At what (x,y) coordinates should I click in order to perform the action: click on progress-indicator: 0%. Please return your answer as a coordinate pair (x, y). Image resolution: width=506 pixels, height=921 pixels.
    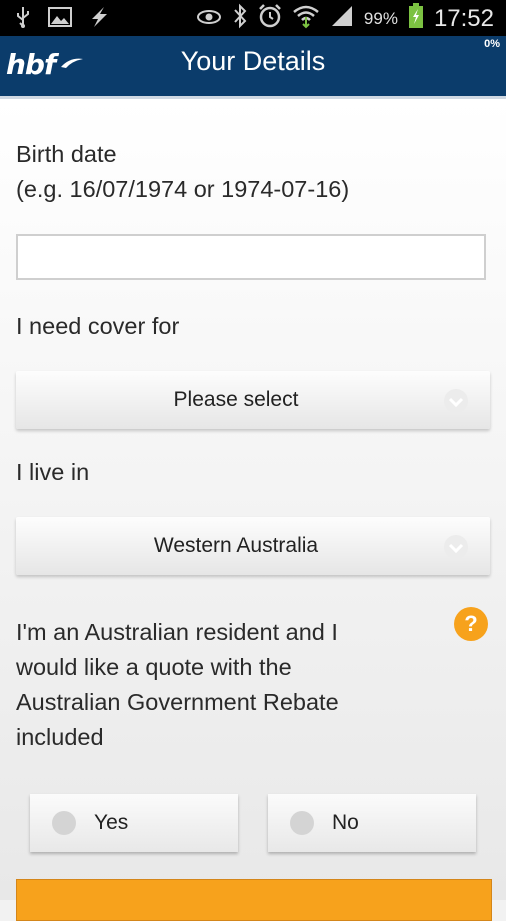
    Looking at the image, I should click on (492, 44).